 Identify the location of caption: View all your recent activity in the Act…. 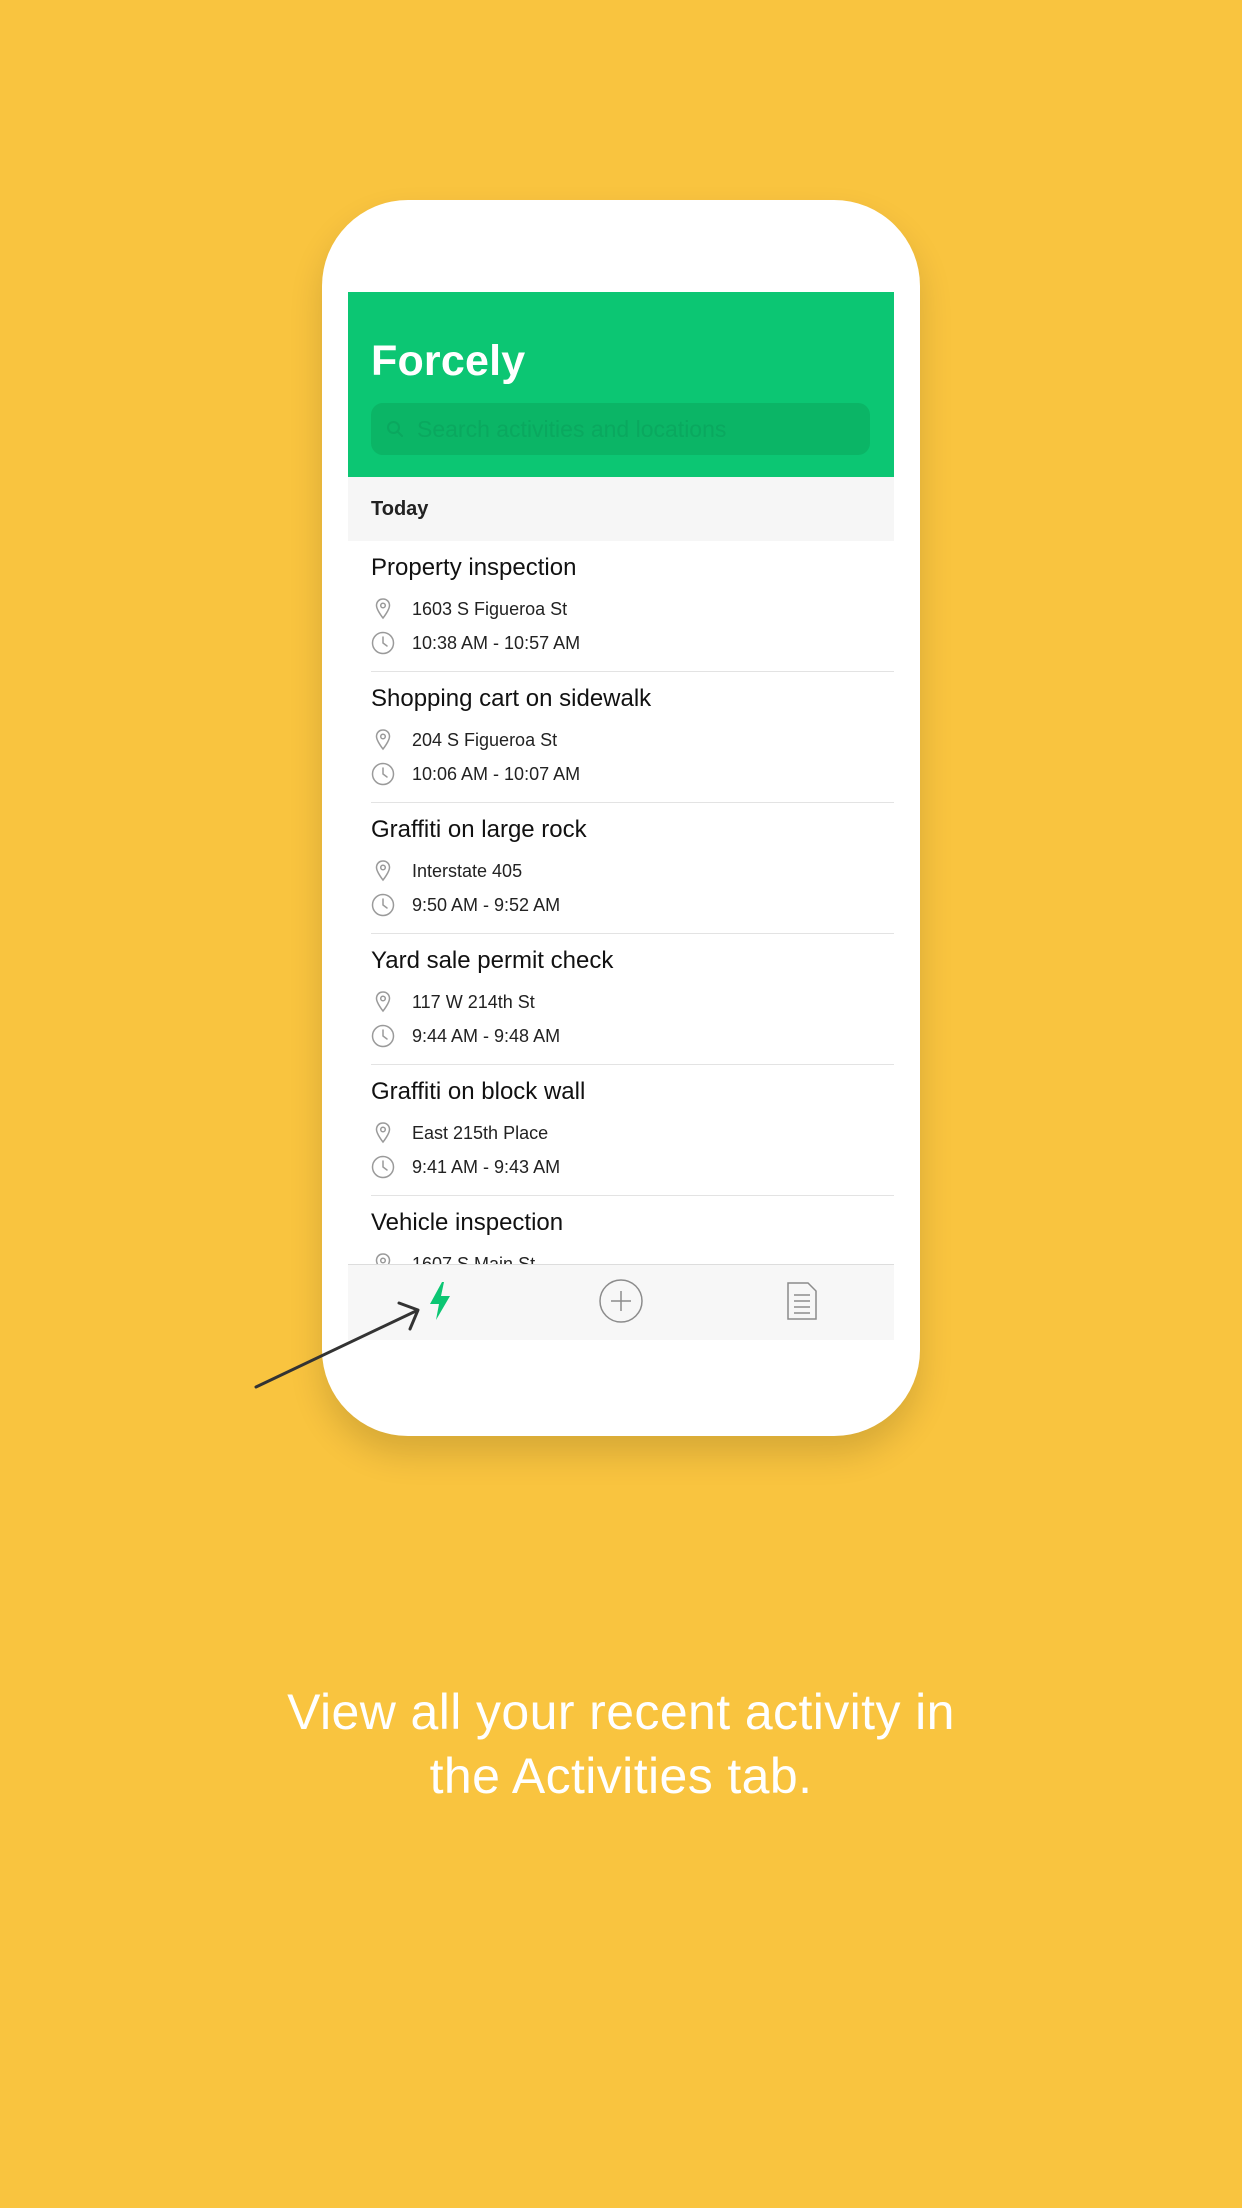
(621, 1744).